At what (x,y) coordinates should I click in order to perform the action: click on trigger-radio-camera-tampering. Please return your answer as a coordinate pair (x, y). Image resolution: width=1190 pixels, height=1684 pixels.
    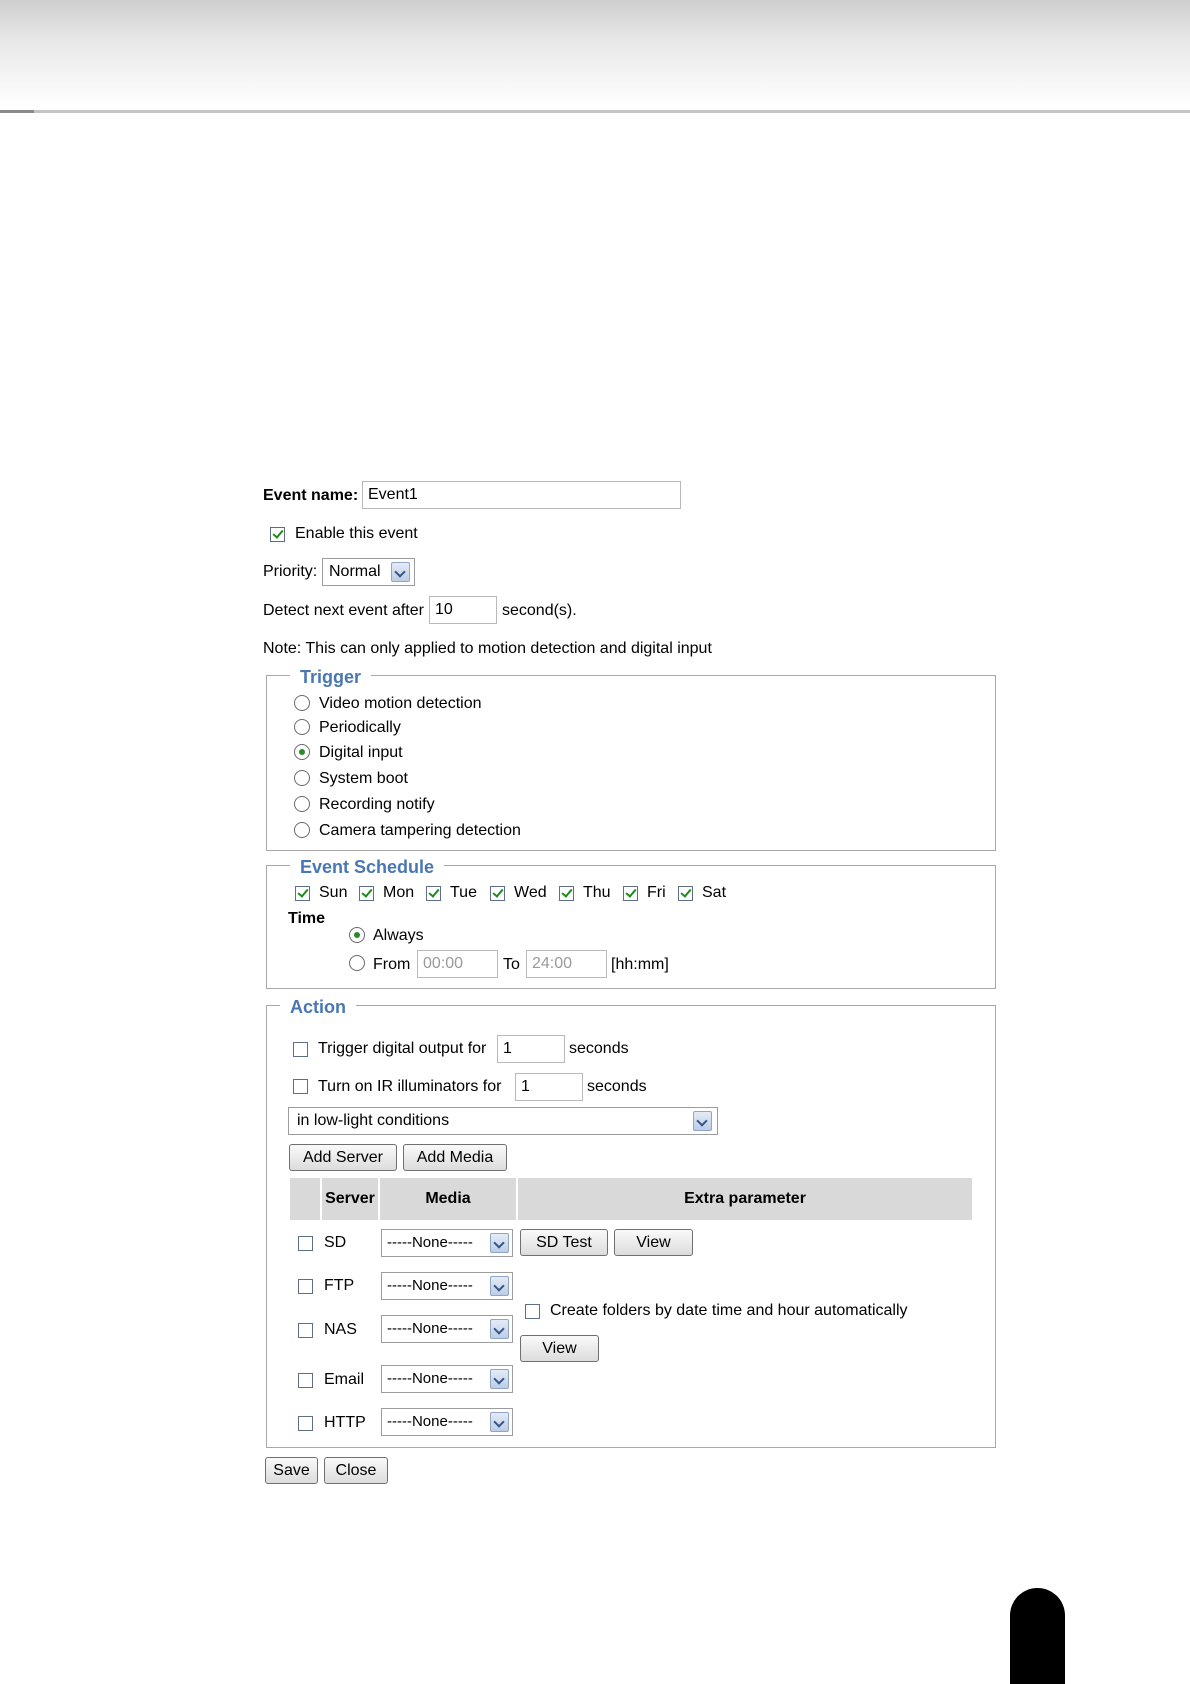
    Looking at the image, I should click on (302, 830).